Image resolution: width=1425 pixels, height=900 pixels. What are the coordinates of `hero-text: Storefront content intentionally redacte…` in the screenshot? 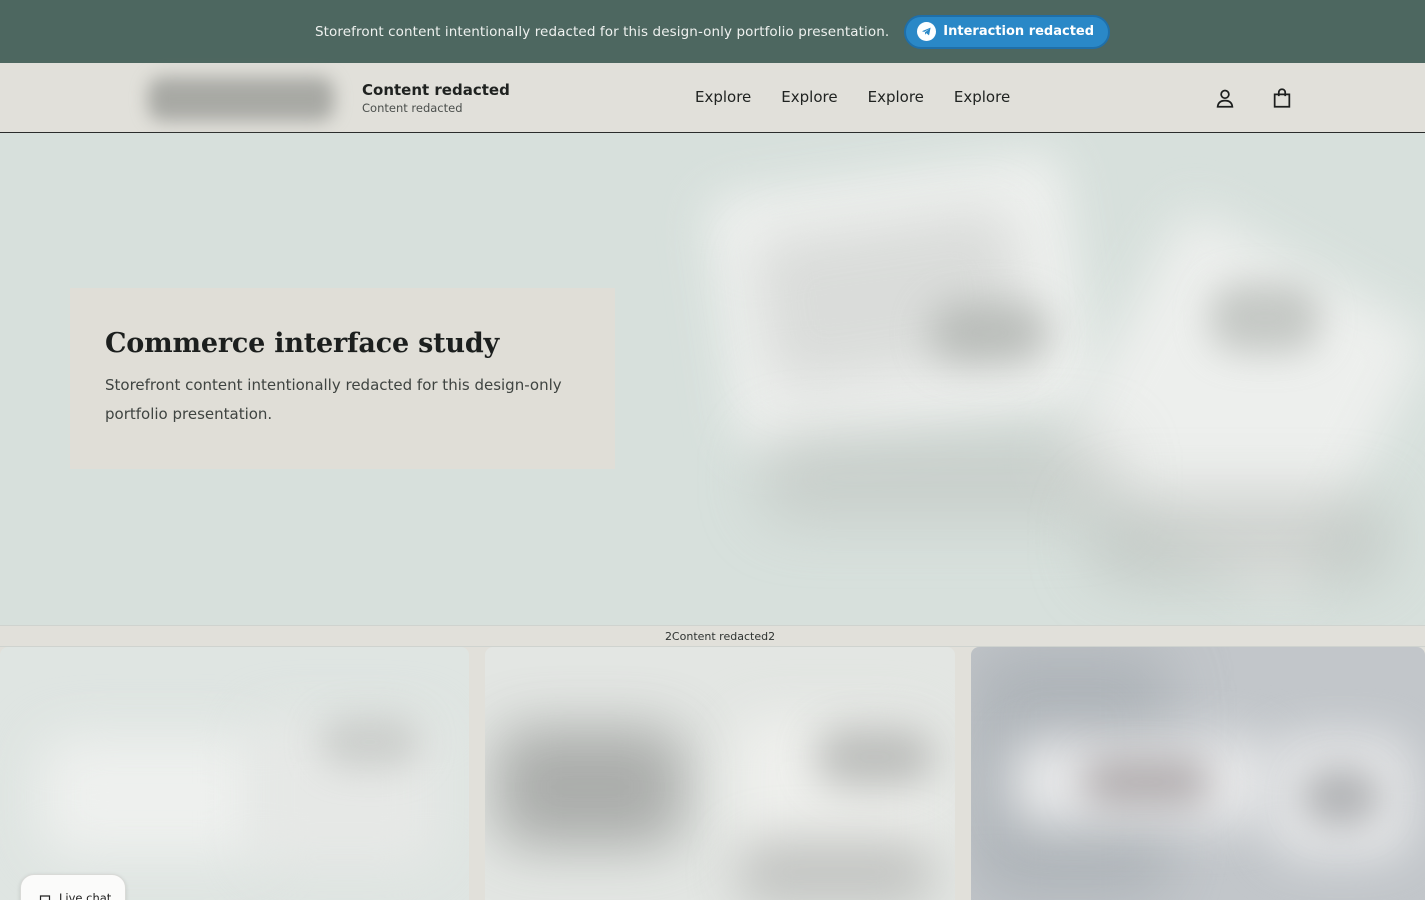 It's located at (333, 399).